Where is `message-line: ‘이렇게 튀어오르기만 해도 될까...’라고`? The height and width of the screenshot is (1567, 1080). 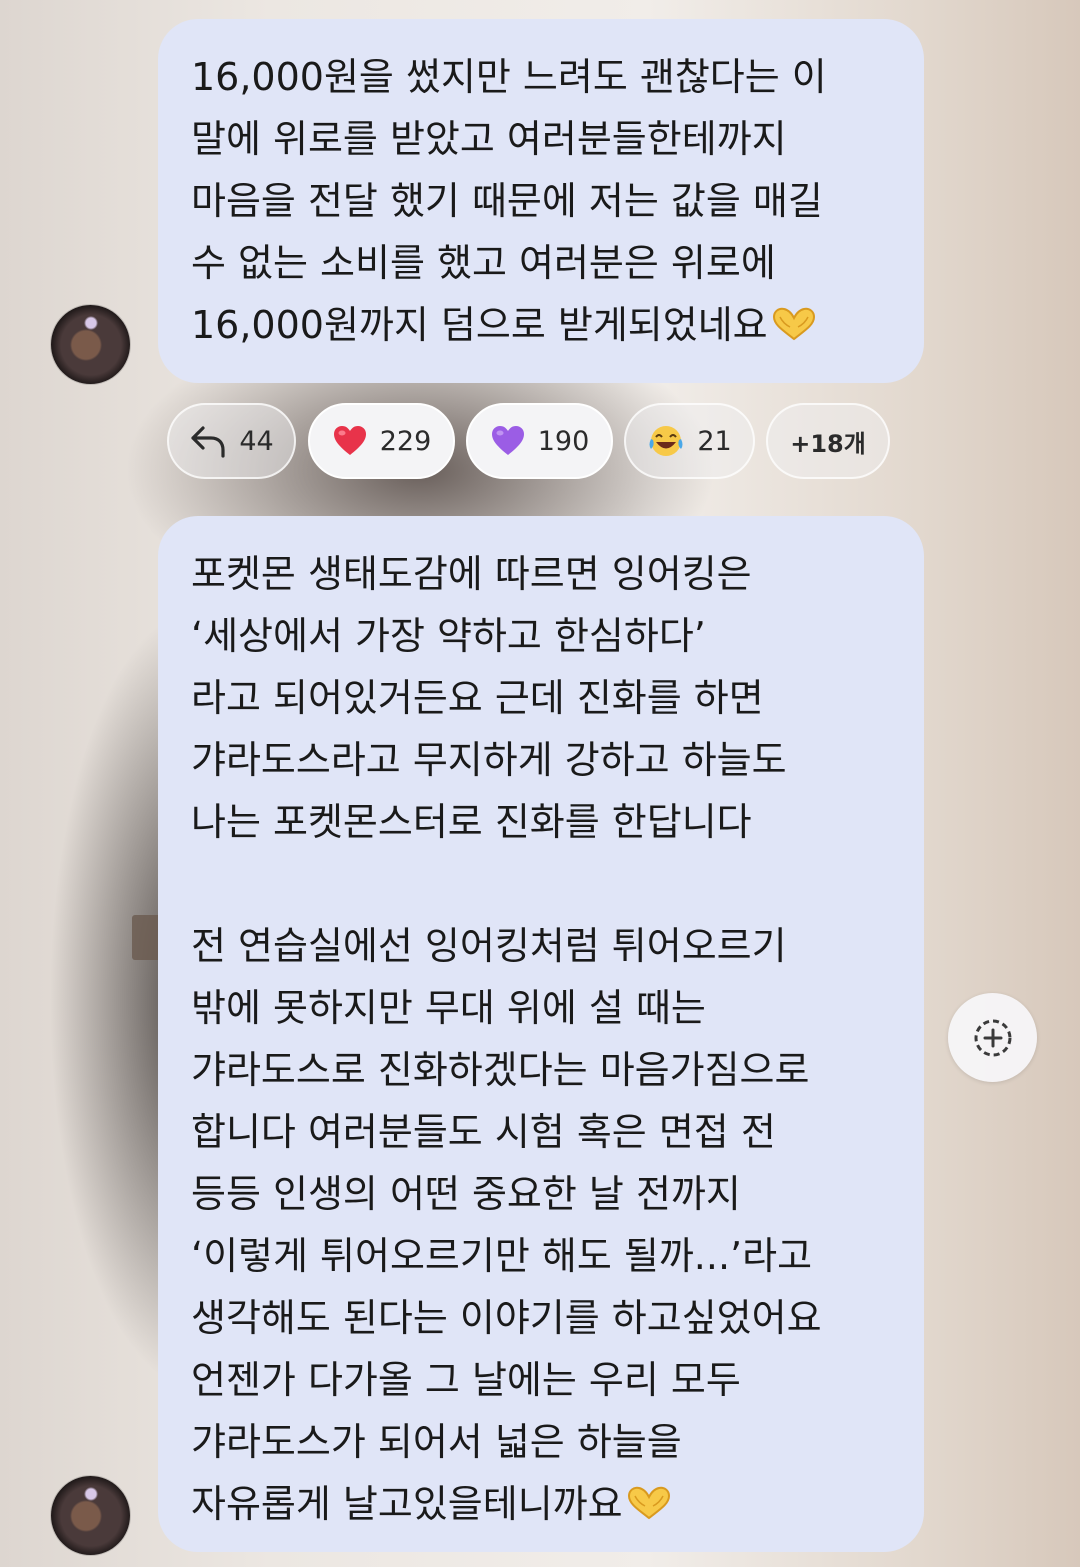 message-line: ‘이렇게 튀어오르기만 해도 될까...’라고 is located at coordinates (502, 1256).